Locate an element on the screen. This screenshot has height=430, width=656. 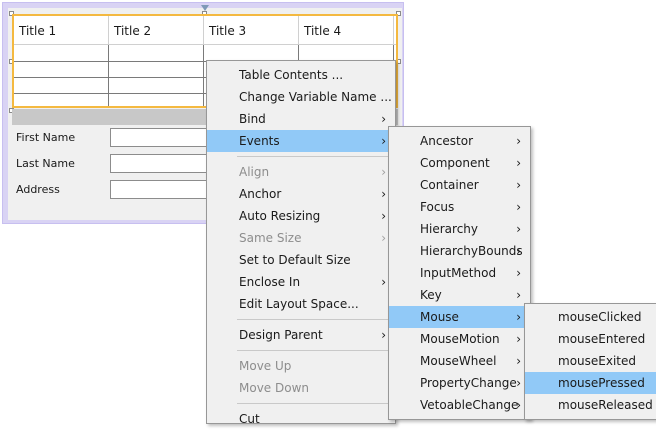
menu-item-label: Move Up is located at coordinates (265, 366).